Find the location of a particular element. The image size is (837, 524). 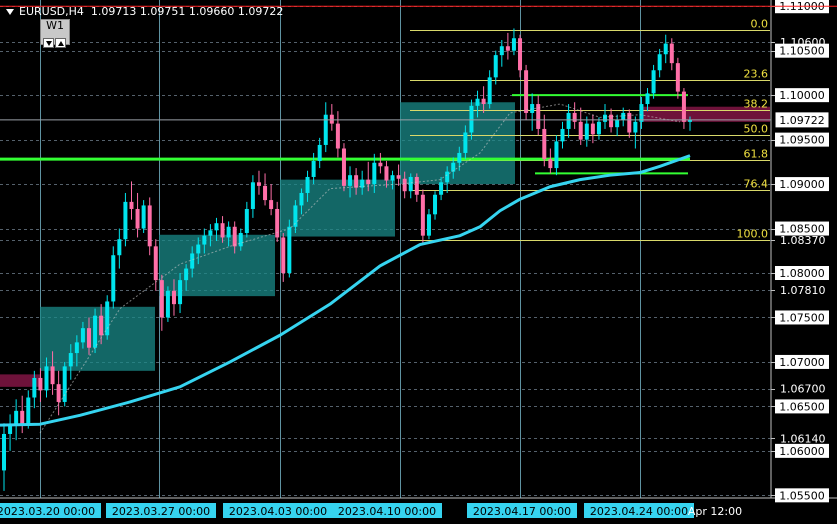

price-label: 1.05500 is located at coordinates (802, 495).